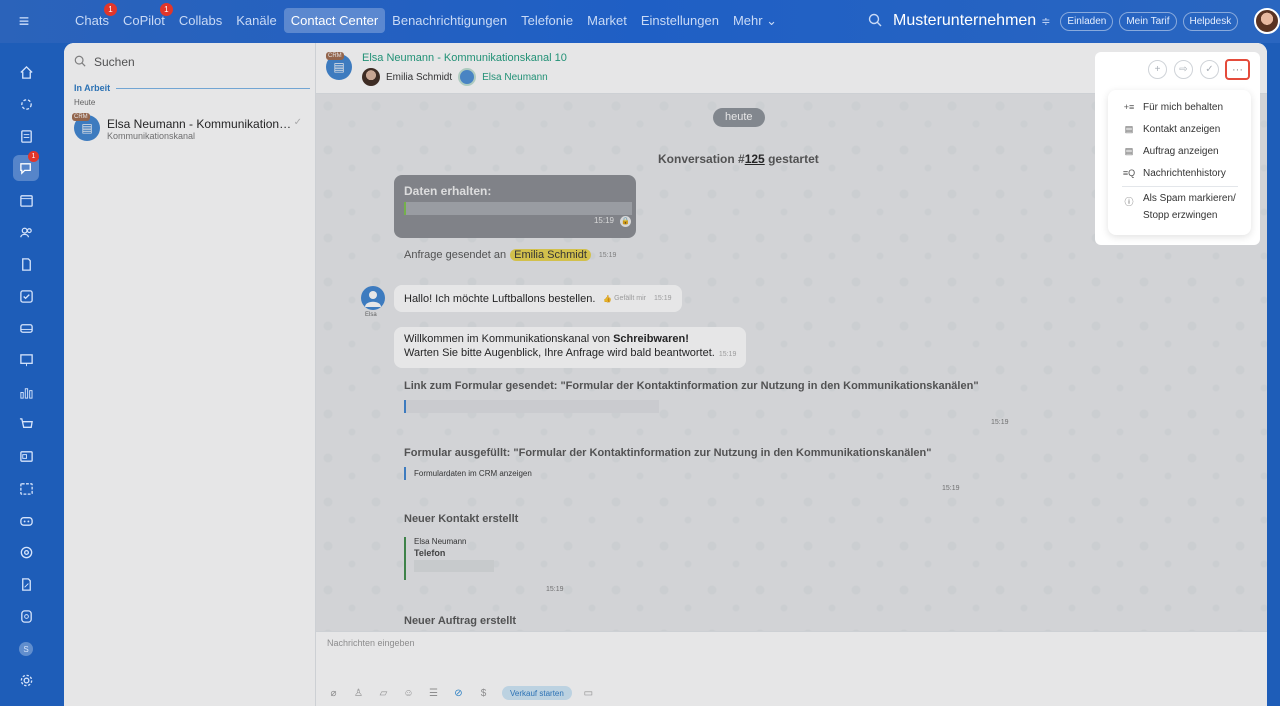 This screenshot has height=706, width=1280. Describe the element at coordinates (1237, 69) in the screenshot. I see `more-options-button: ···` at that location.